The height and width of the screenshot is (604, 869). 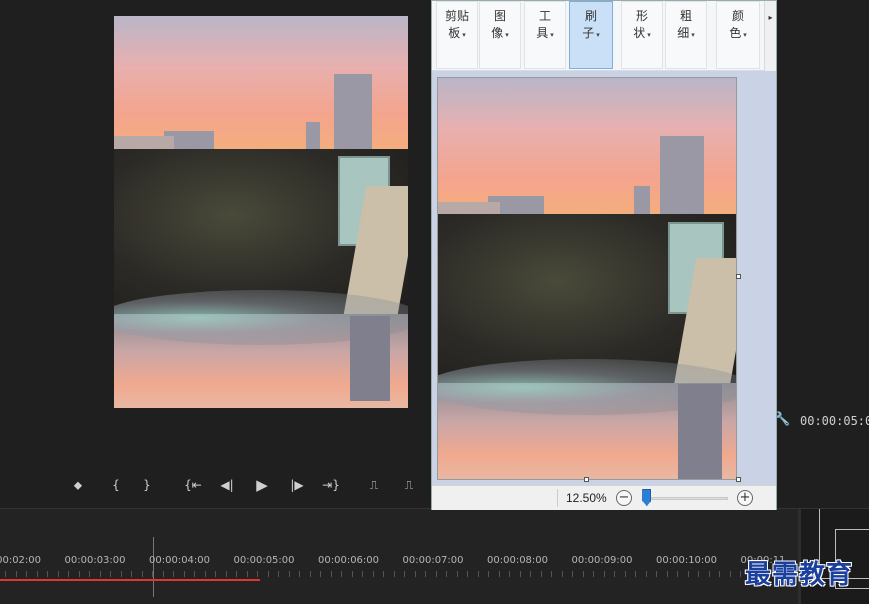 What do you see at coordinates (349, 560) in the screenshot?
I see `timeline-time-label: 00:00:06:00` at bounding box center [349, 560].